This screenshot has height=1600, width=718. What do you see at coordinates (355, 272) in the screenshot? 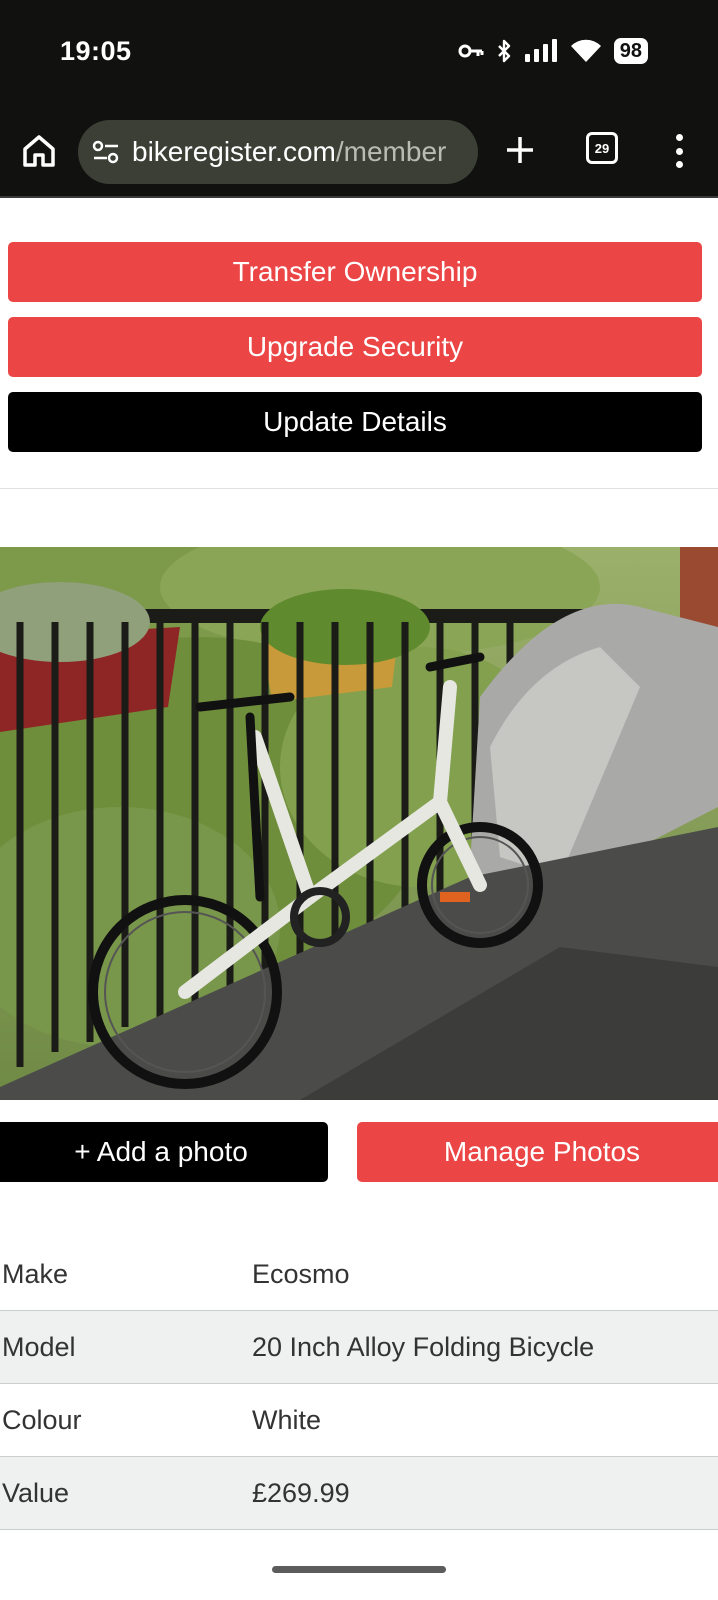
I see `transfer-ownership-button: Transfer Ownership` at bounding box center [355, 272].